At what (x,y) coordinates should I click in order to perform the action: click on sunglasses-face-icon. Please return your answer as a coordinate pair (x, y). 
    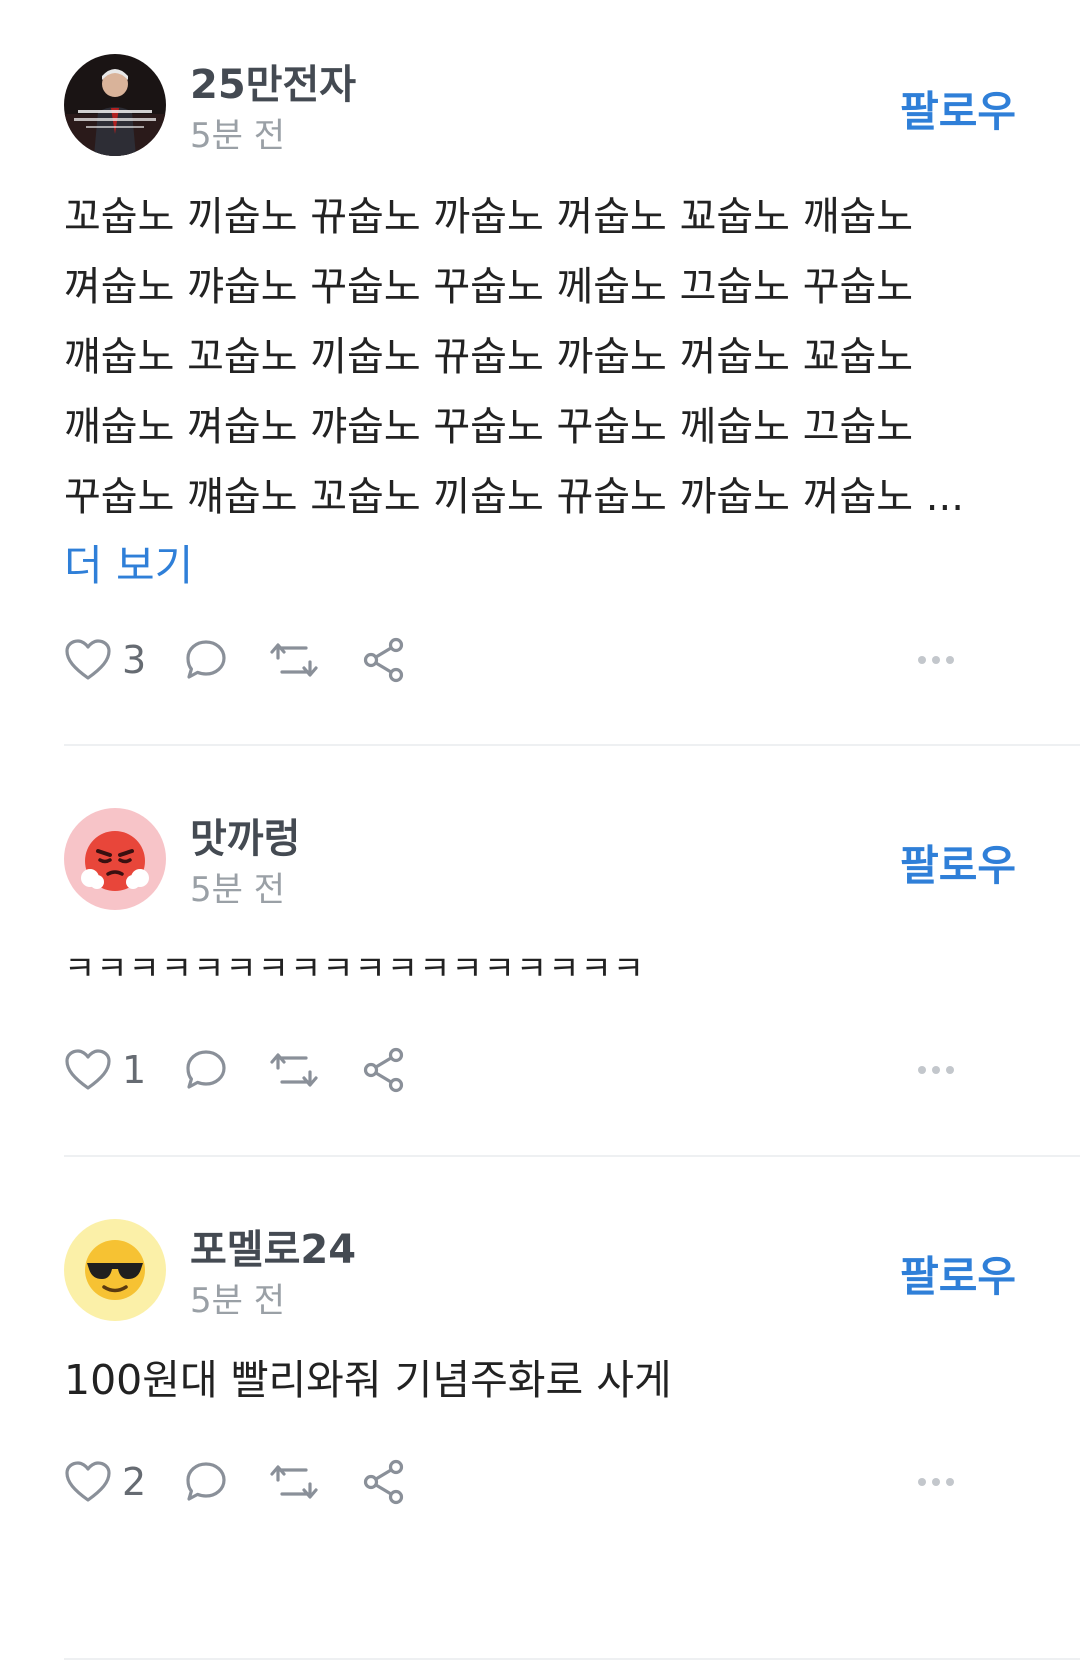
    Looking at the image, I should click on (115, 1270).